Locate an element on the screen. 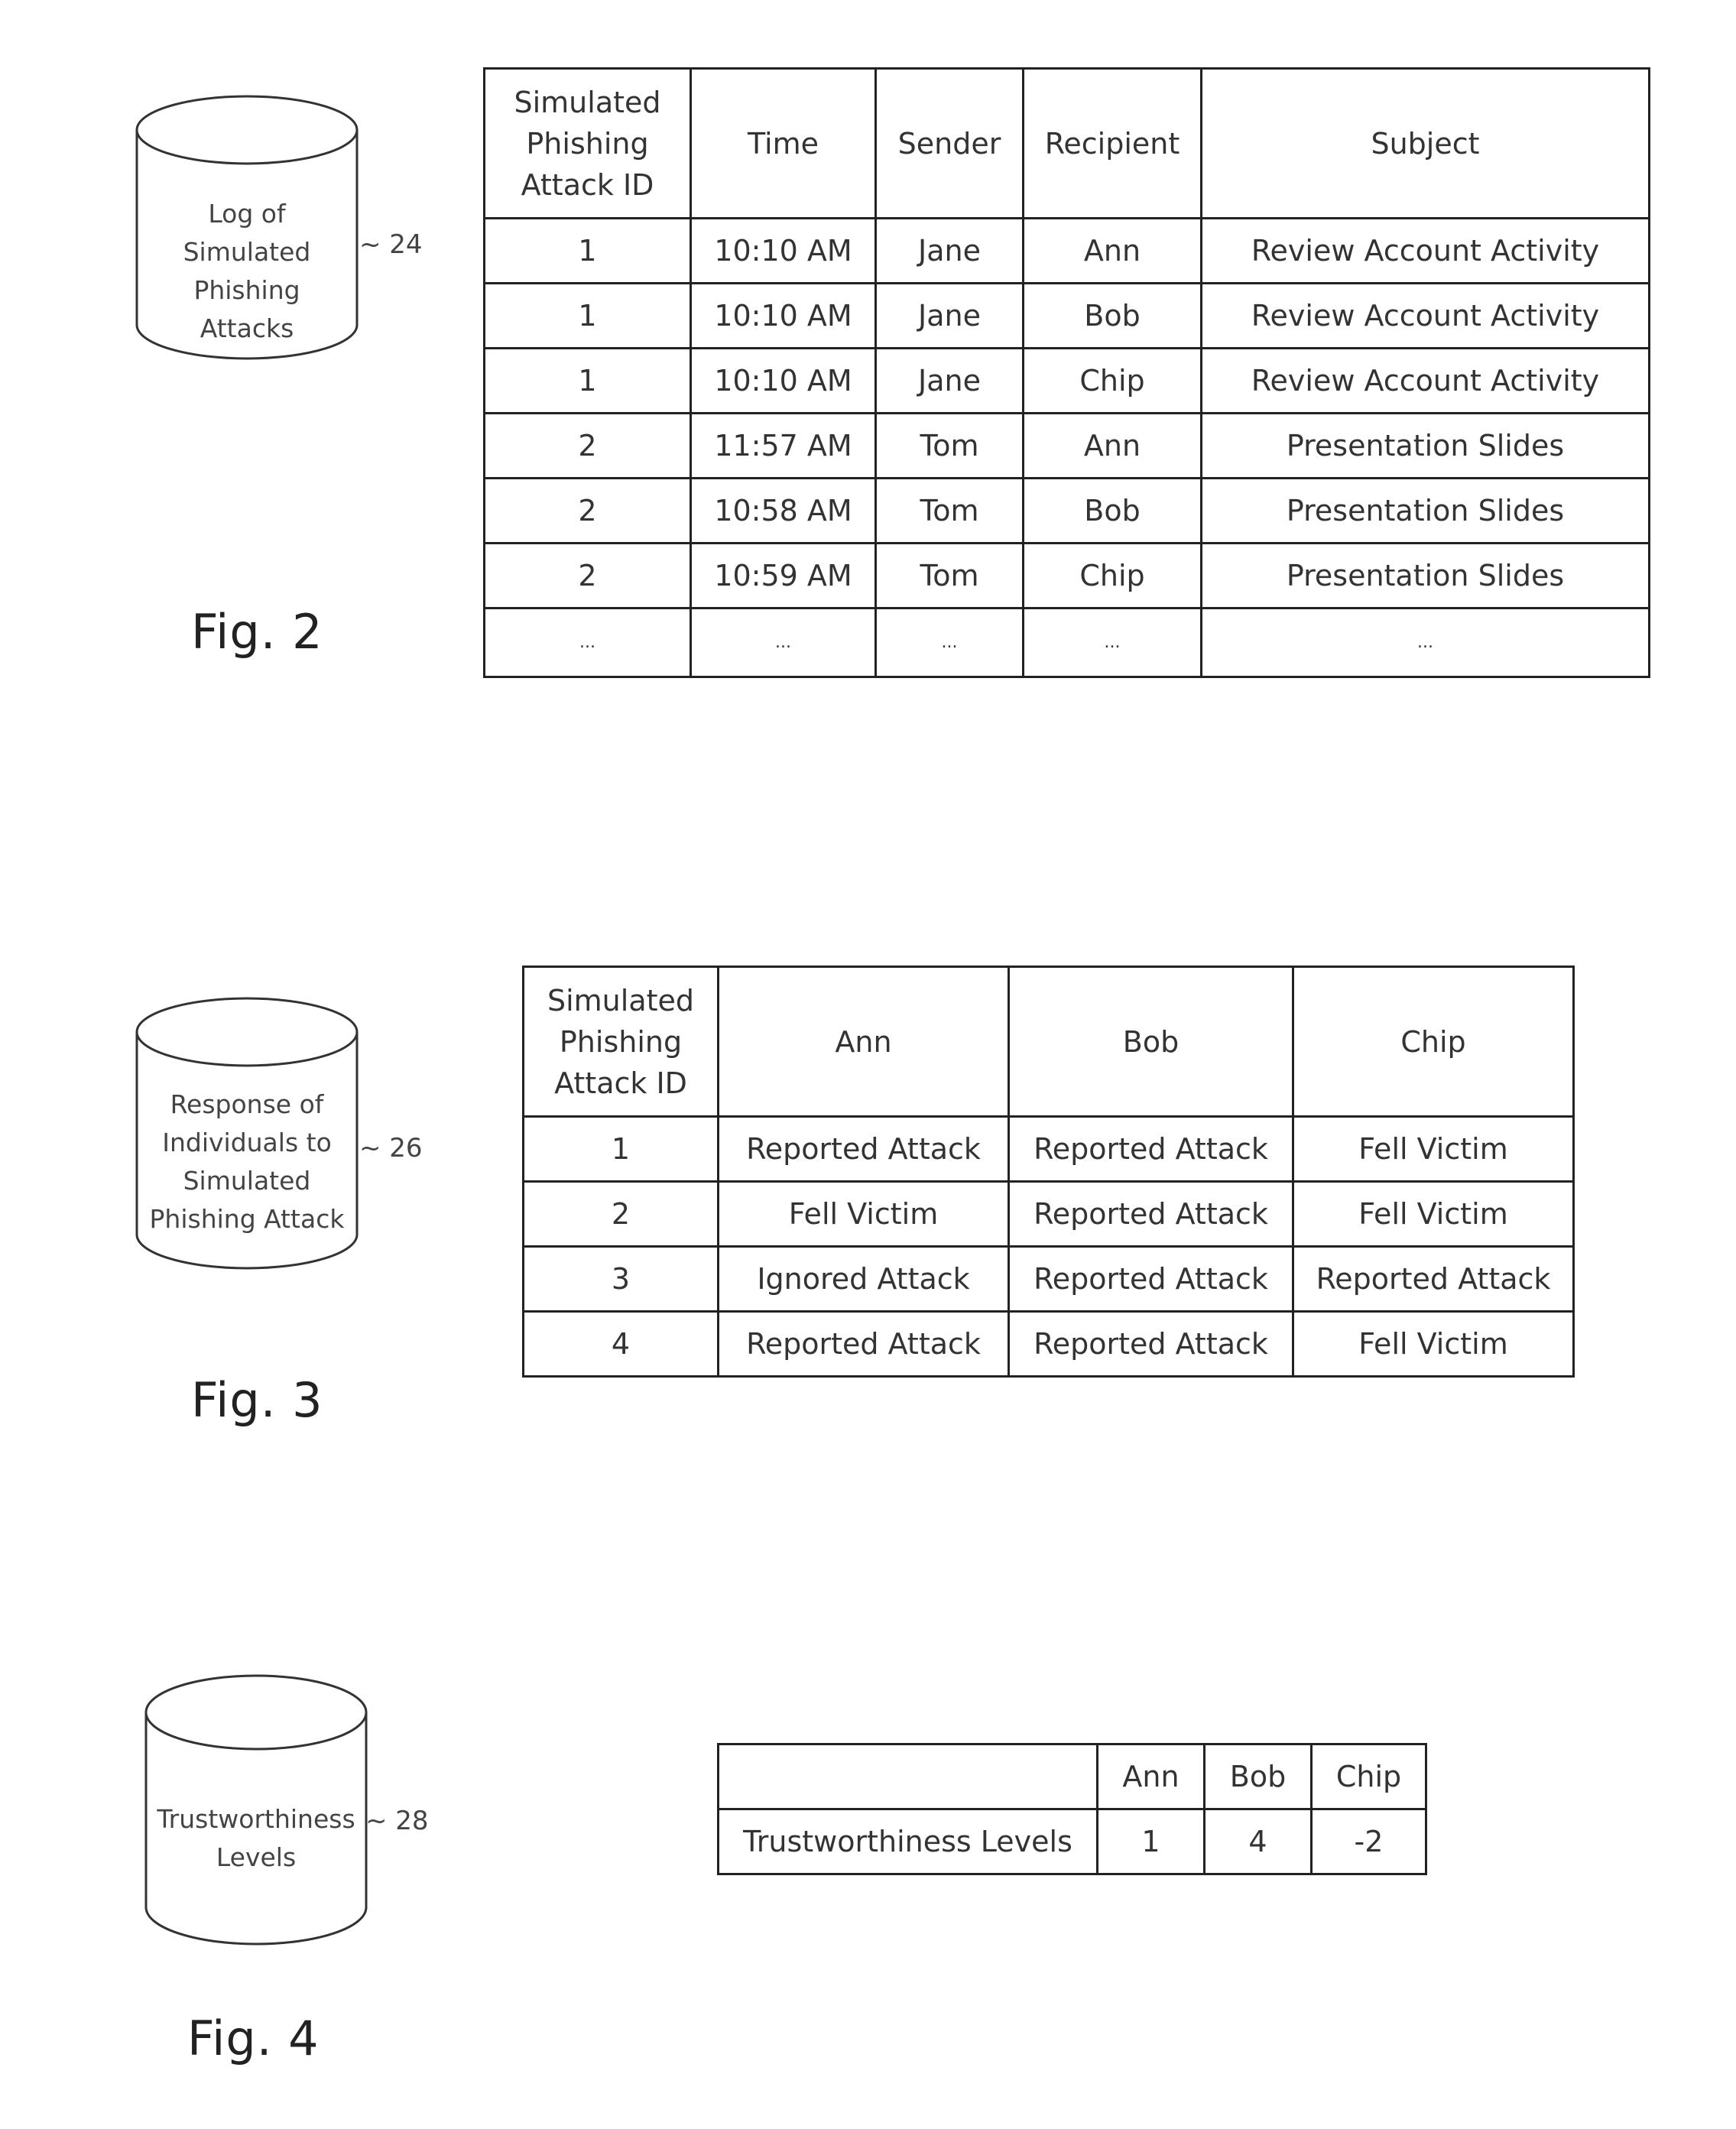  database-label-line: Attacks is located at coordinates (247, 328).